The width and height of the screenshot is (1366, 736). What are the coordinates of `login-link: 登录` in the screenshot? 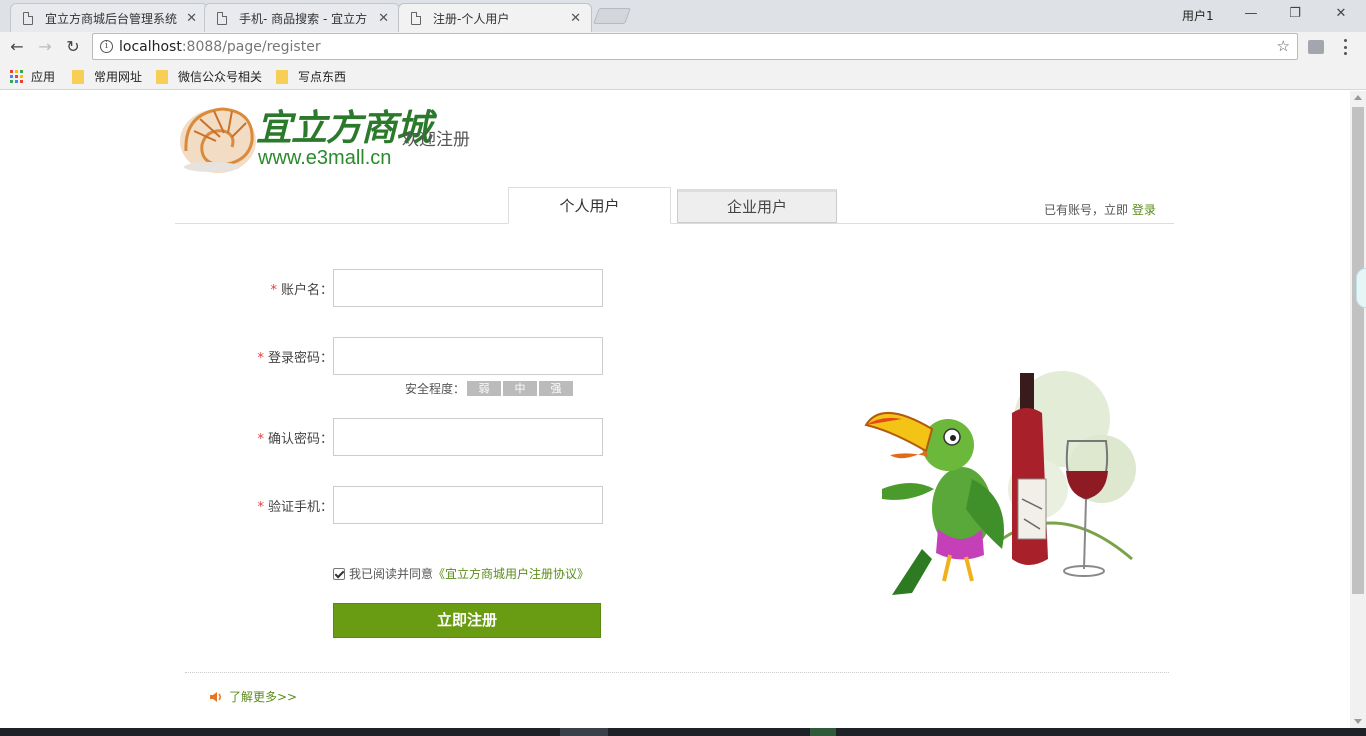 It's located at (1144, 210).